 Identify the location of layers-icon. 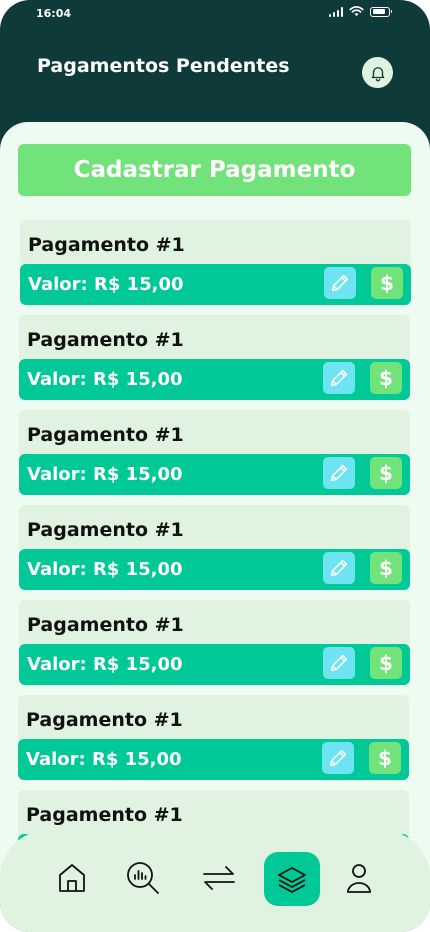
(292, 880).